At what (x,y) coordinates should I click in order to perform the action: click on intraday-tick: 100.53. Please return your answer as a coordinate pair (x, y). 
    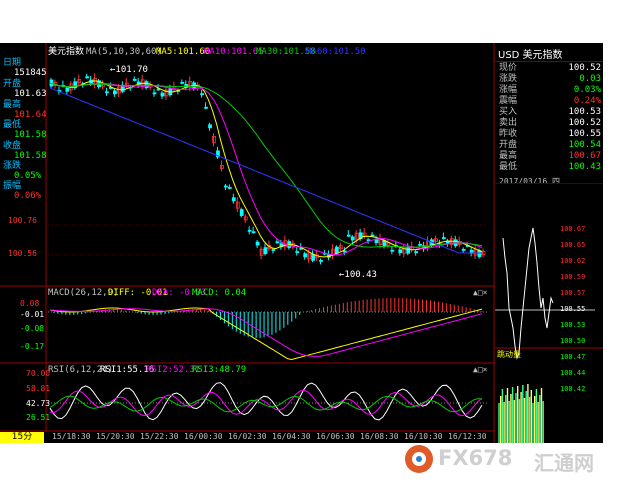
    Looking at the image, I should click on (572, 325).